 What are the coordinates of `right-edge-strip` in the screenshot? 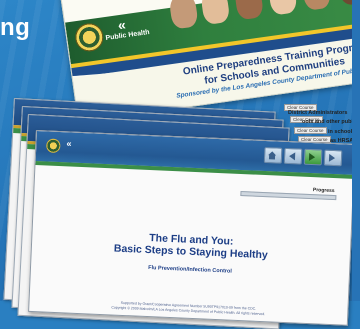 It's located at (356, 150).